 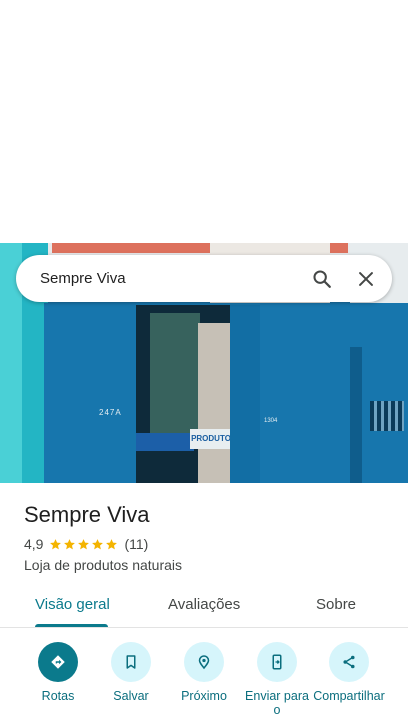 What do you see at coordinates (175, 378) in the screenshot?
I see `photo-door-glow` at bounding box center [175, 378].